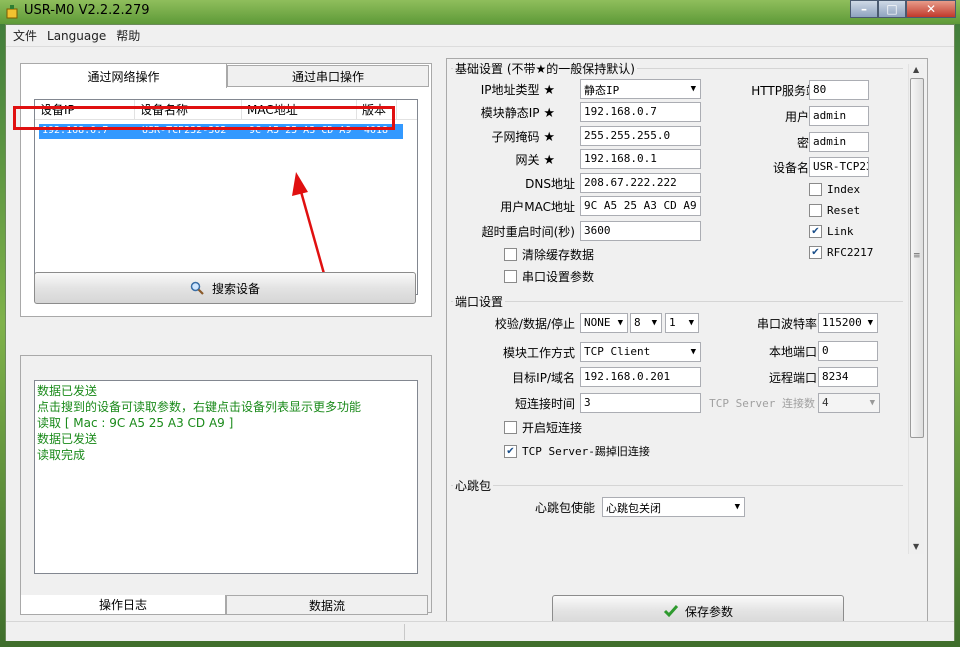 The width and height of the screenshot is (960, 647). I want to click on log-line: 读取 [ Mac : 9C A5 25 A3 CD A9 ], so click(135, 423).